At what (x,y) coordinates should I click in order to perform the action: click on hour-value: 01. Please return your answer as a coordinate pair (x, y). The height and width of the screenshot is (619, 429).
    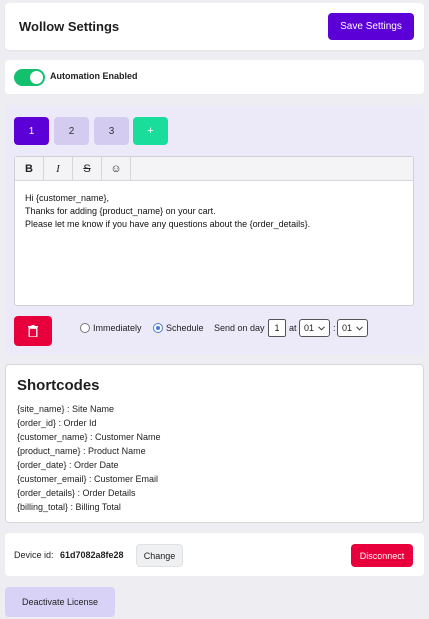
    Looking at the image, I should click on (309, 328).